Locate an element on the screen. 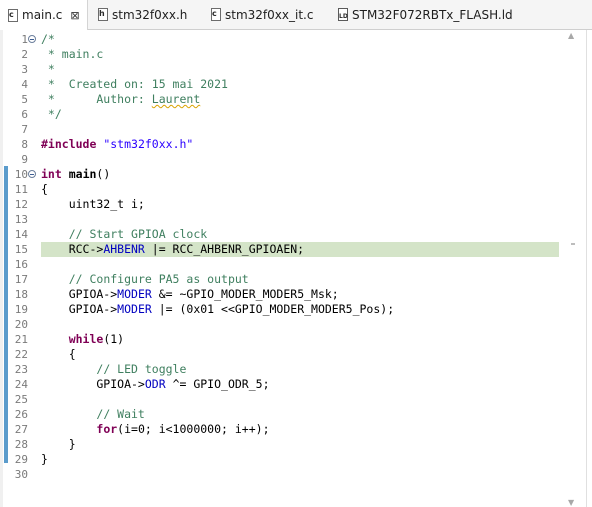  h-header-file-icon: h is located at coordinates (103, 14).